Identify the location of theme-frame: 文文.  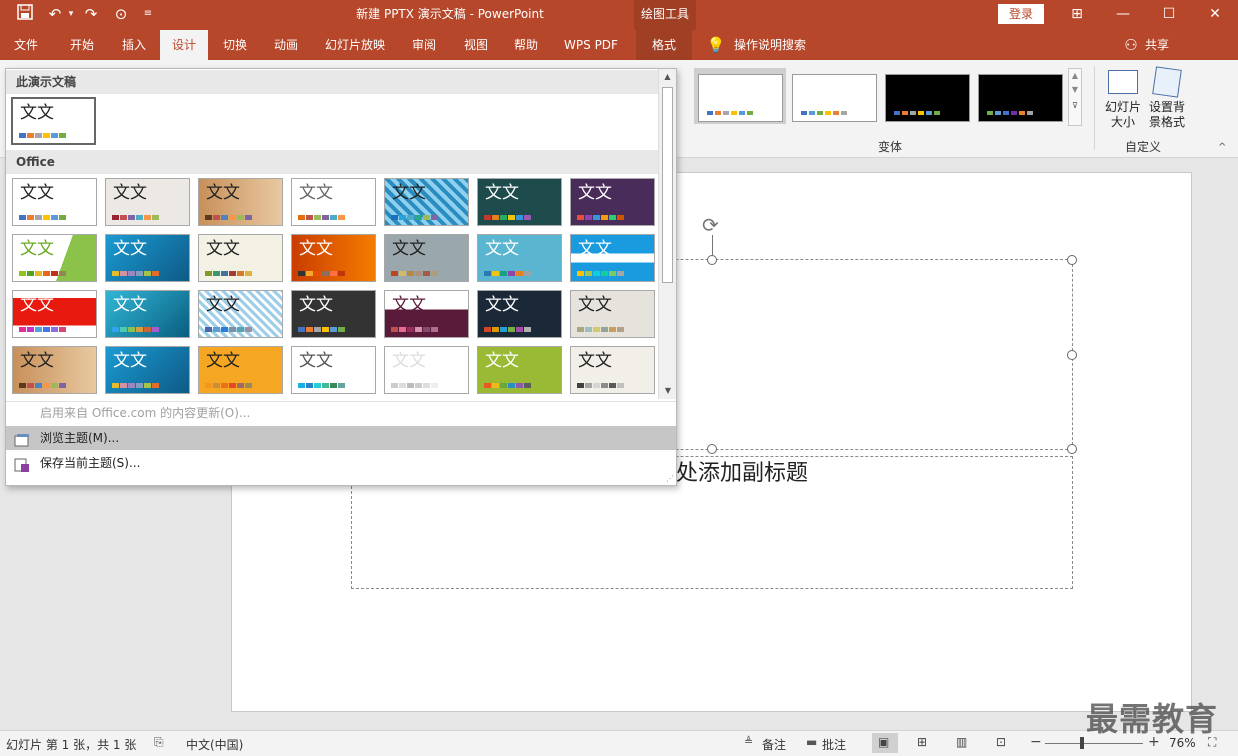
(612, 370).